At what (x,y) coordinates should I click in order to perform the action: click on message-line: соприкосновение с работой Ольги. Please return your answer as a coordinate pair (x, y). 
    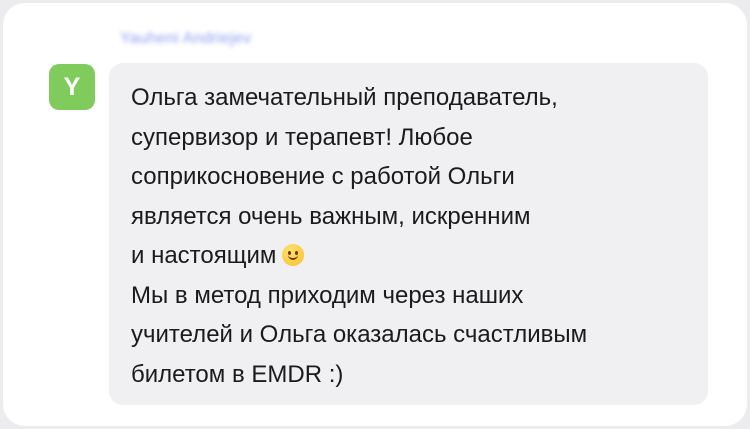
    Looking at the image, I should click on (323, 176).